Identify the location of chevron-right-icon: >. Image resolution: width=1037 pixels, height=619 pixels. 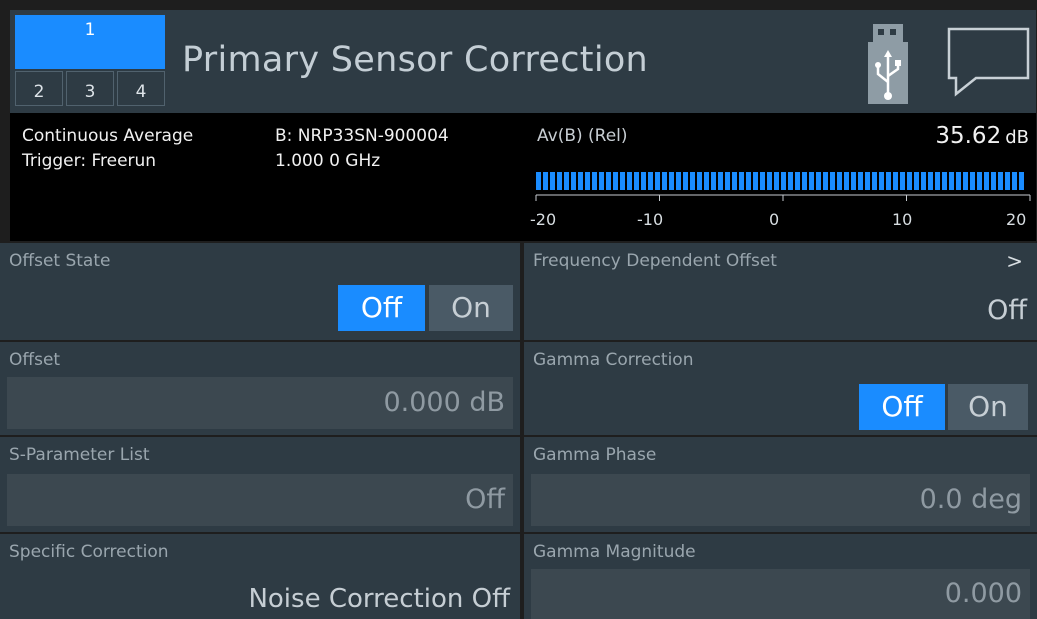
(1014, 261).